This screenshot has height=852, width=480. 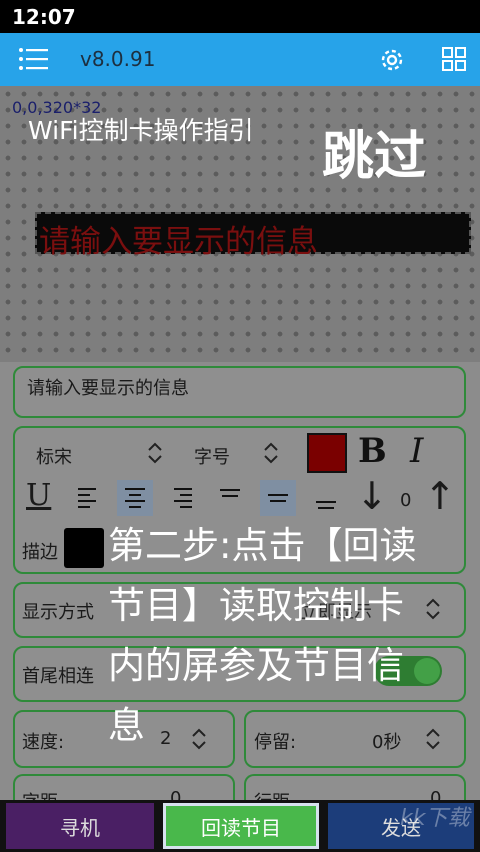 What do you see at coordinates (454, 59) in the screenshot?
I see `grid-icon` at bounding box center [454, 59].